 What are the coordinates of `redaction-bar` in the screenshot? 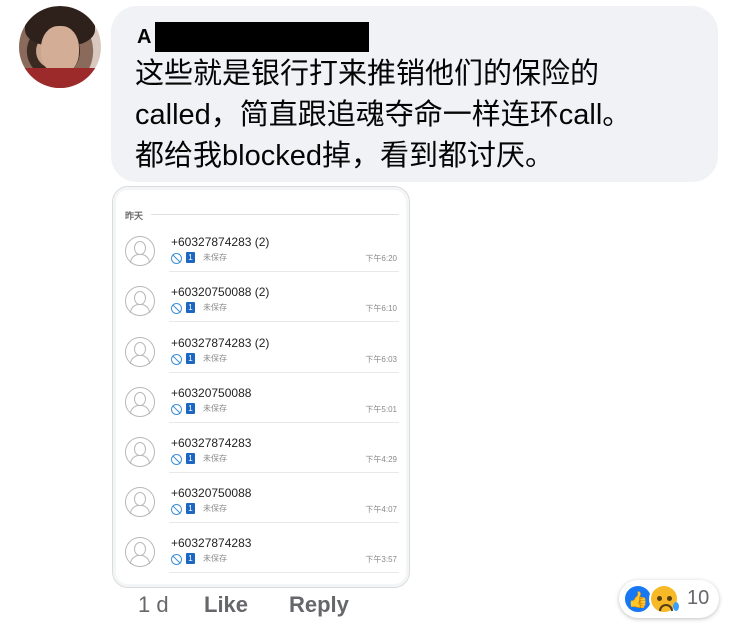 It's located at (262, 37).